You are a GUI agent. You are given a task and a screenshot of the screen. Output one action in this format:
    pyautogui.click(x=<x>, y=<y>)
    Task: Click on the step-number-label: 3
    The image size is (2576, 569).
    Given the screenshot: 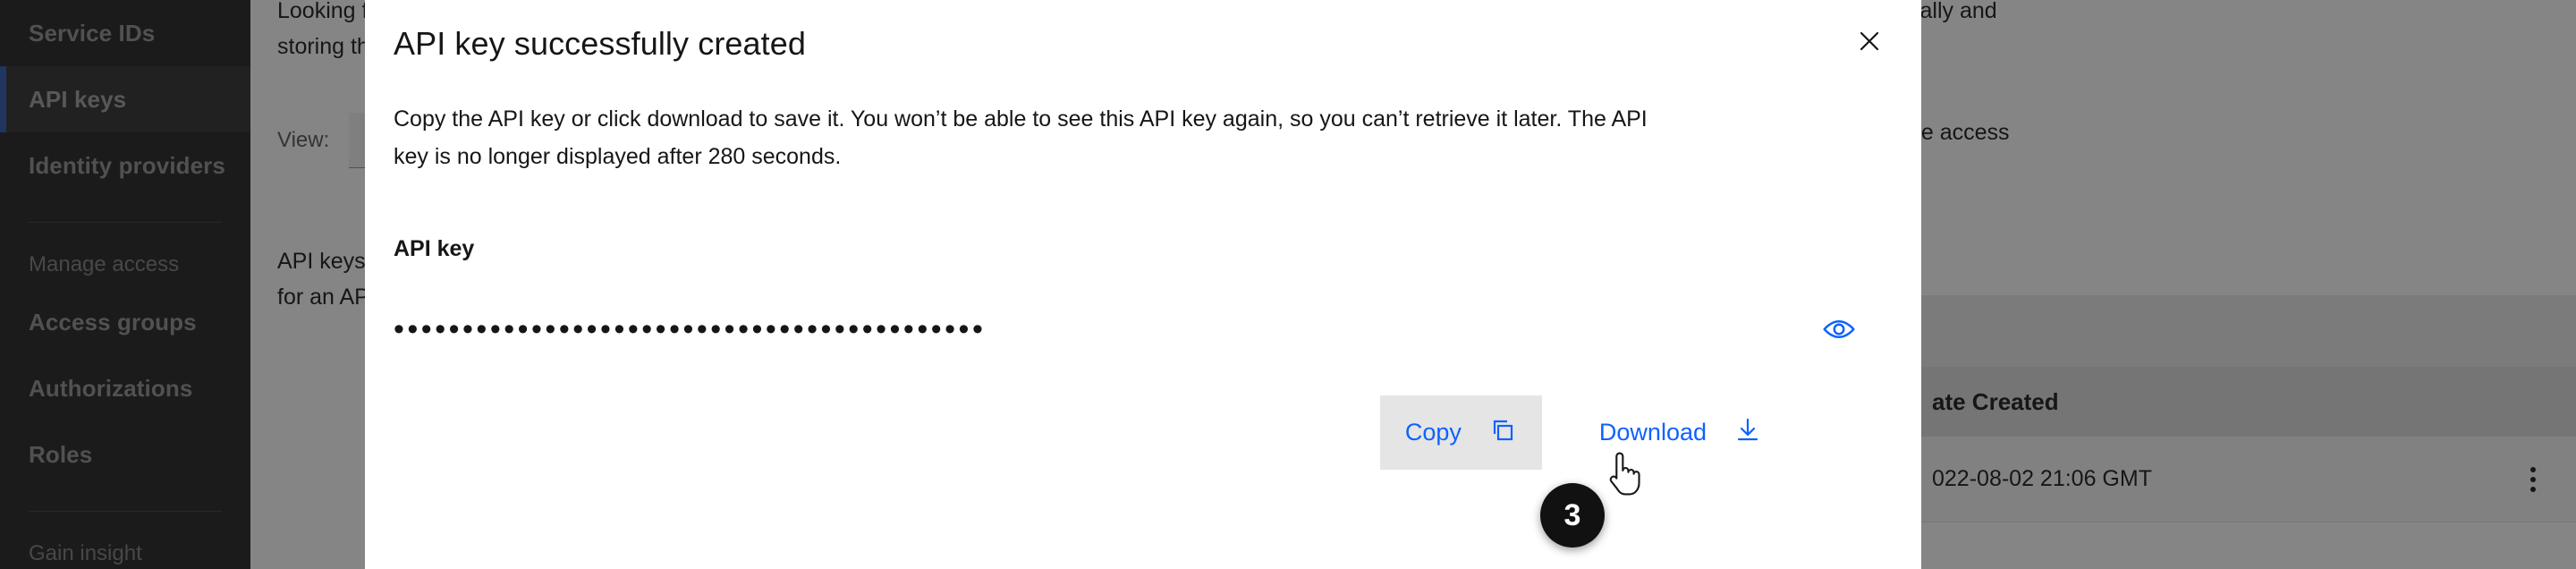 What is the action you would take?
    pyautogui.click(x=1572, y=514)
    